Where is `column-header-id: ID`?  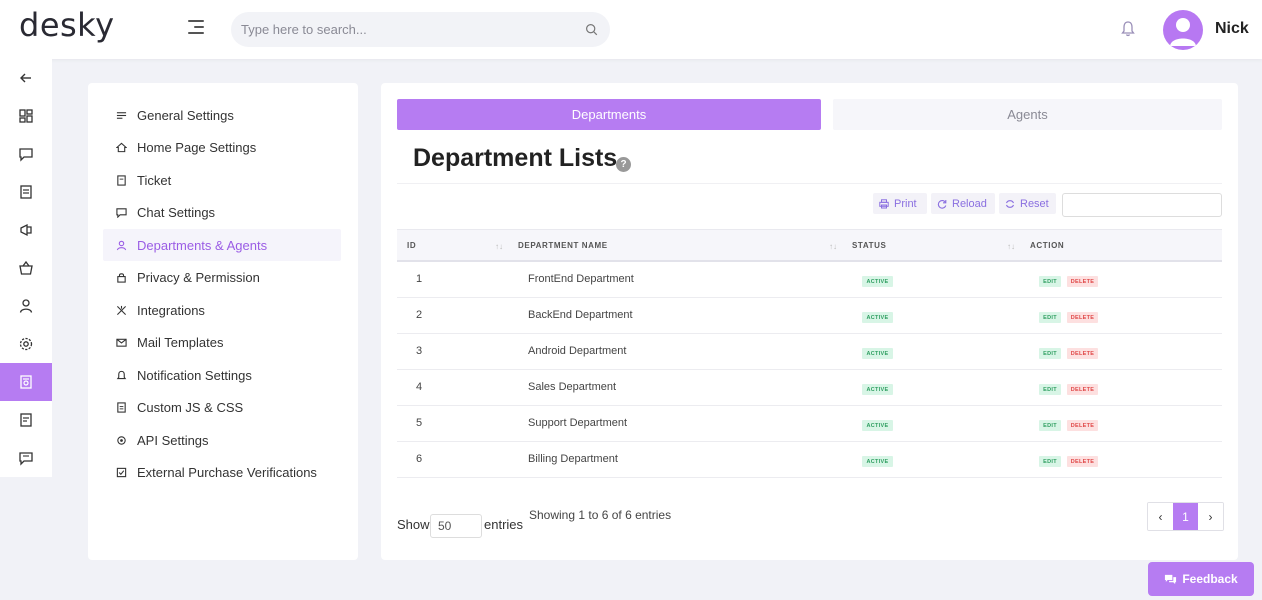 column-header-id: ID is located at coordinates (411, 245).